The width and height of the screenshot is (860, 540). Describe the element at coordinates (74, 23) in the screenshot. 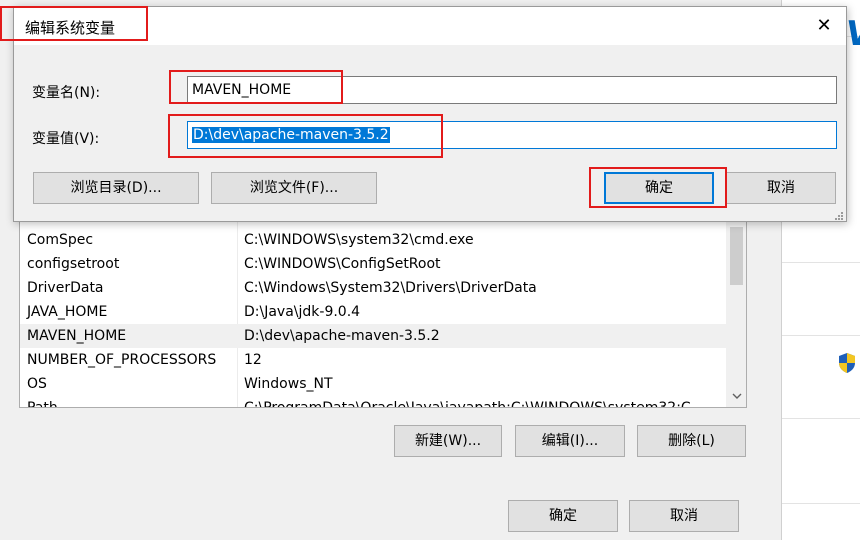

I see `annotation-box-title` at that location.